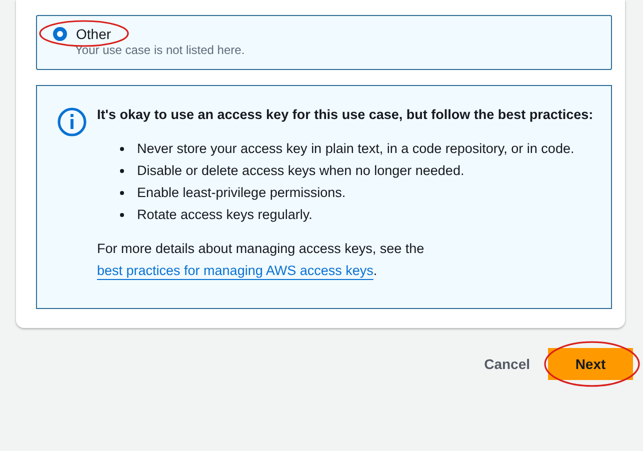 The image size is (643, 451). Describe the element at coordinates (324, 42) in the screenshot. I see `radio-option: Other Your use case is not listed here.` at that location.